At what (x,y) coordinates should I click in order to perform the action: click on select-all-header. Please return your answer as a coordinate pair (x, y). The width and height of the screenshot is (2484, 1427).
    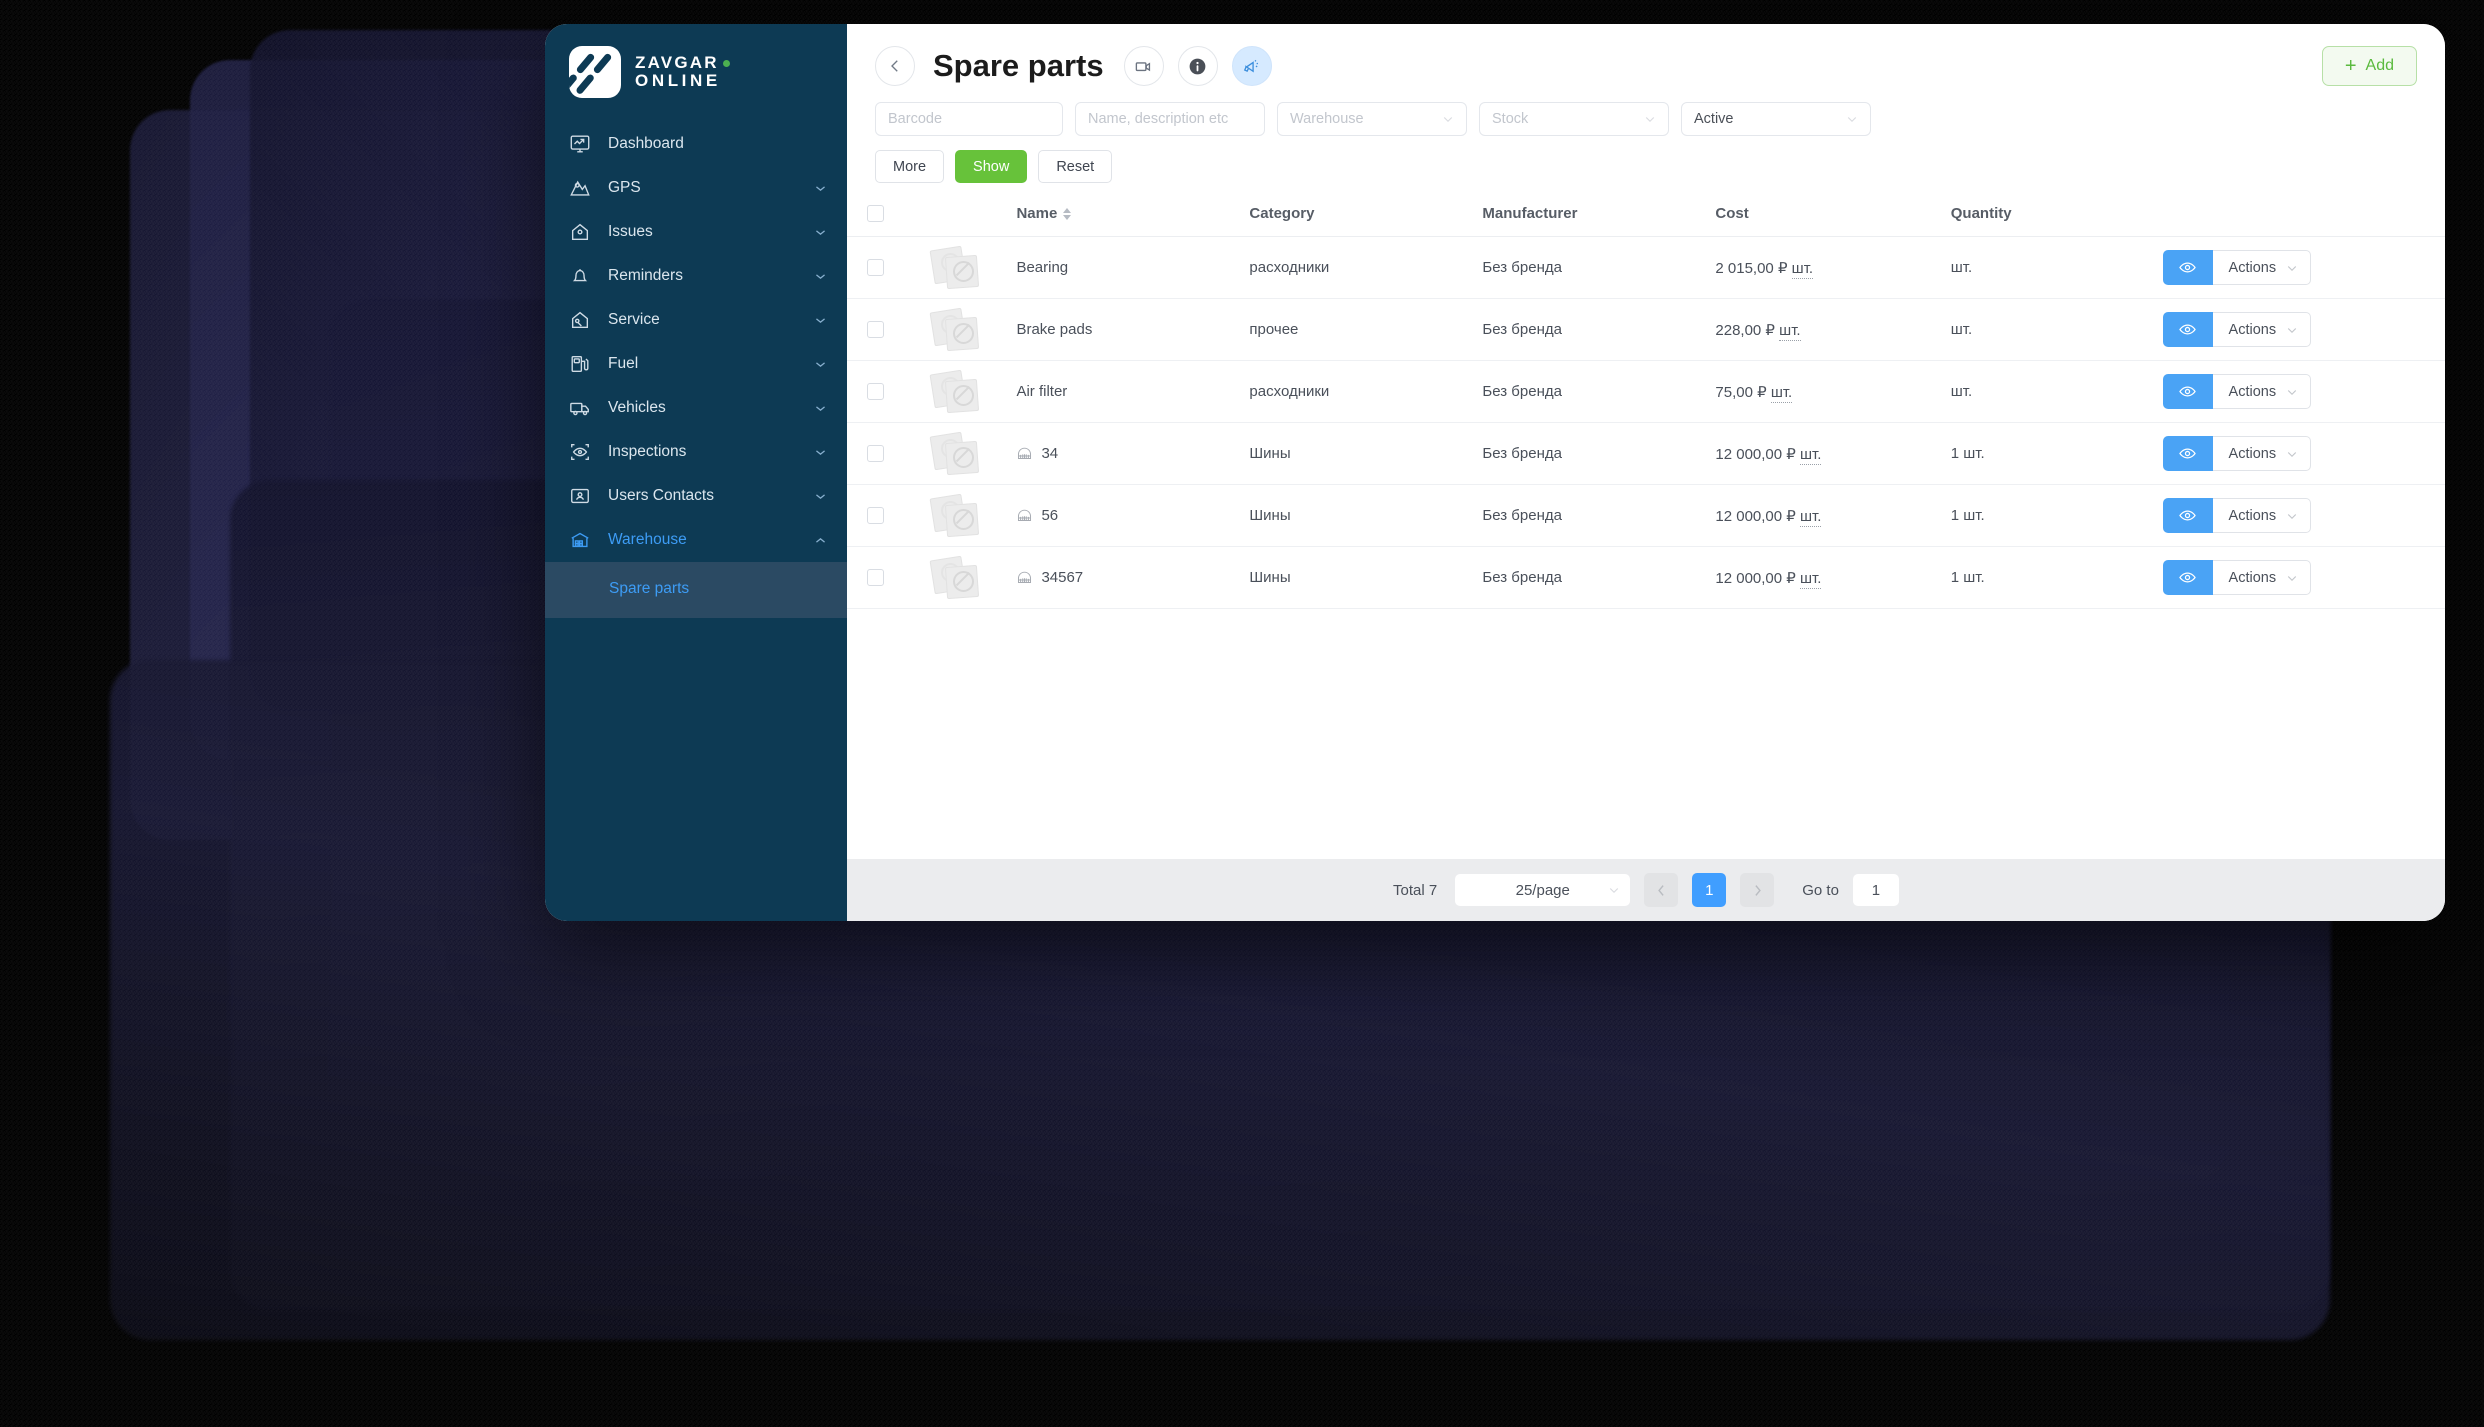
    Looking at the image, I should click on (889, 214).